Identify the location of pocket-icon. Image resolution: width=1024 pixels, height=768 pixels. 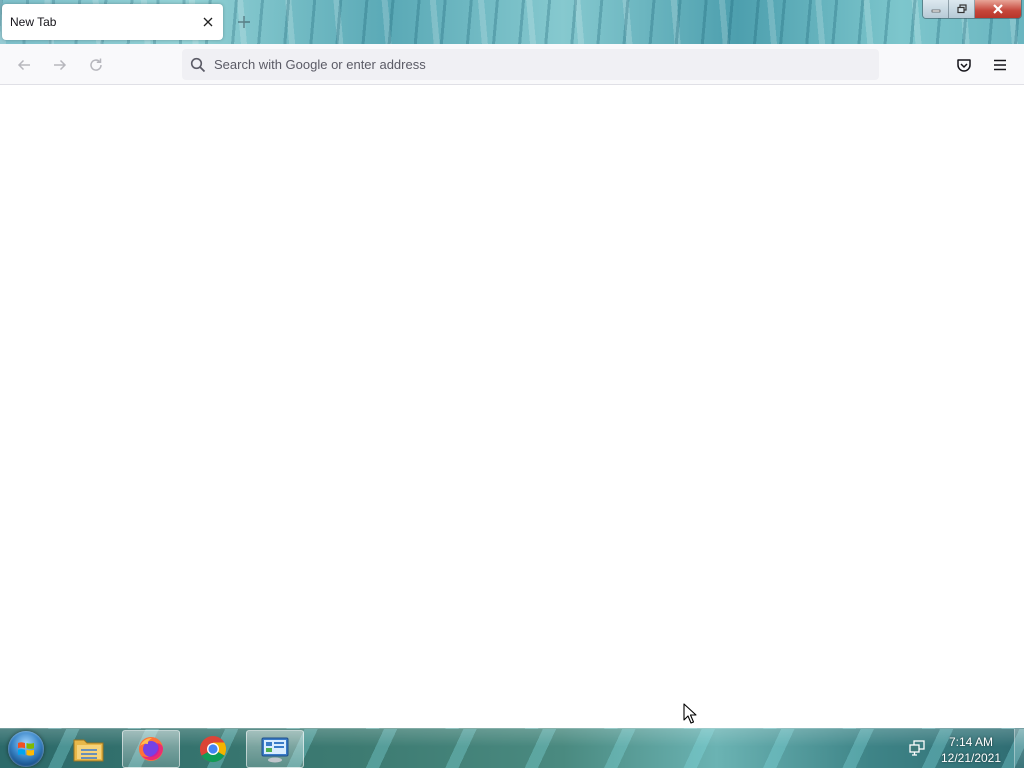
(964, 65).